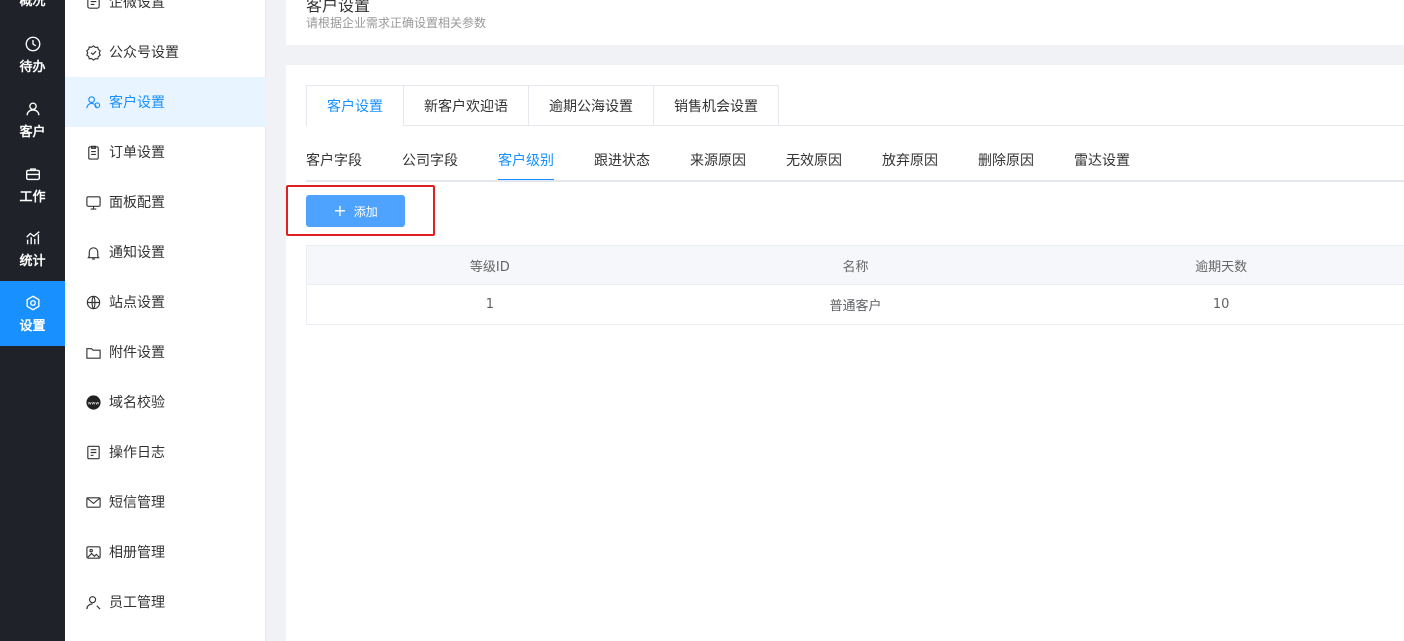 The height and width of the screenshot is (641, 1404). What do you see at coordinates (1102, 165) in the screenshot?
I see `subtab-radar-settings: 雷达设置` at bounding box center [1102, 165].